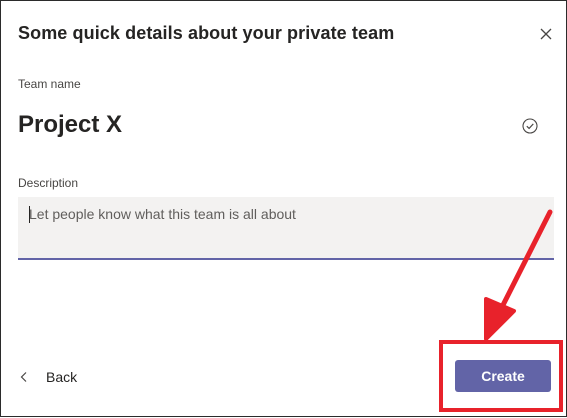 Image resolution: width=567 pixels, height=418 pixels. Describe the element at coordinates (70, 125) in the screenshot. I see `team-name-field: Project X` at that location.